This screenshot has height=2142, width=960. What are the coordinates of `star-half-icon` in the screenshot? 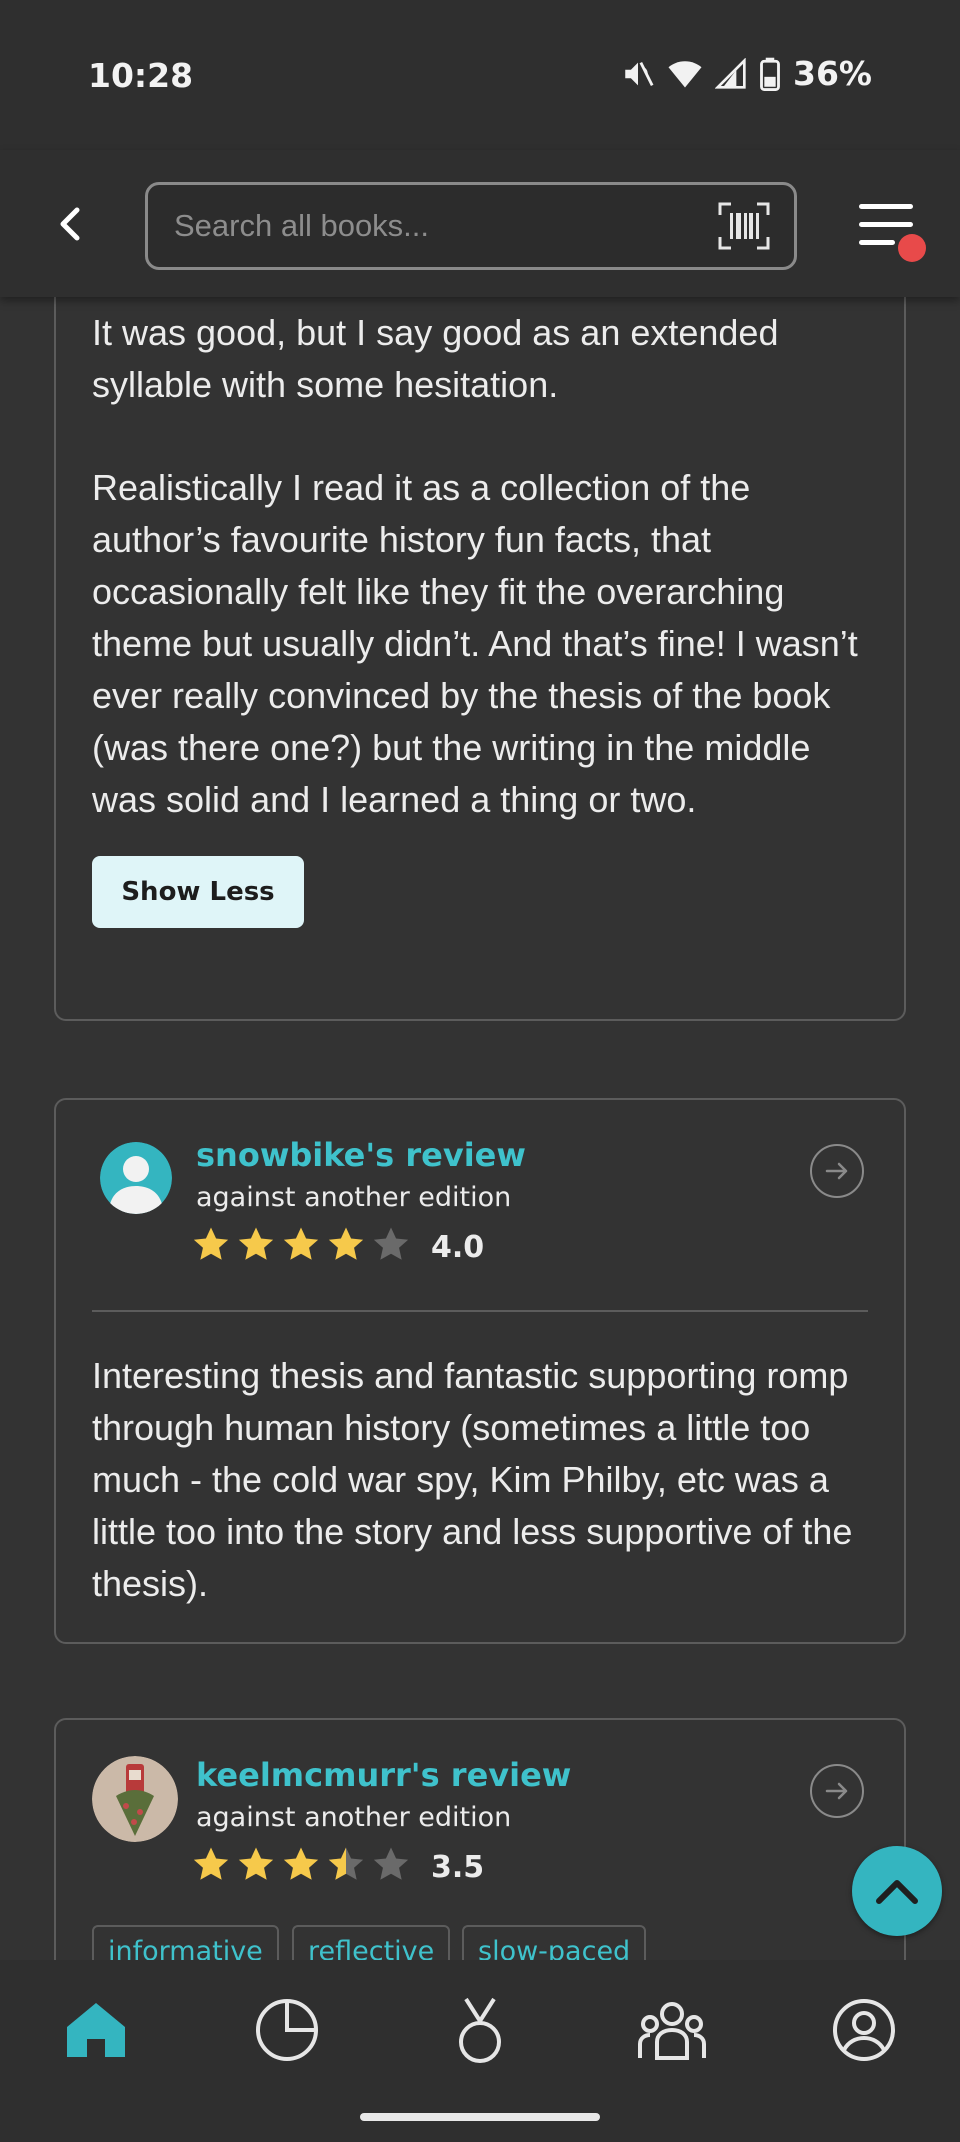 It's located at (346, 1863).